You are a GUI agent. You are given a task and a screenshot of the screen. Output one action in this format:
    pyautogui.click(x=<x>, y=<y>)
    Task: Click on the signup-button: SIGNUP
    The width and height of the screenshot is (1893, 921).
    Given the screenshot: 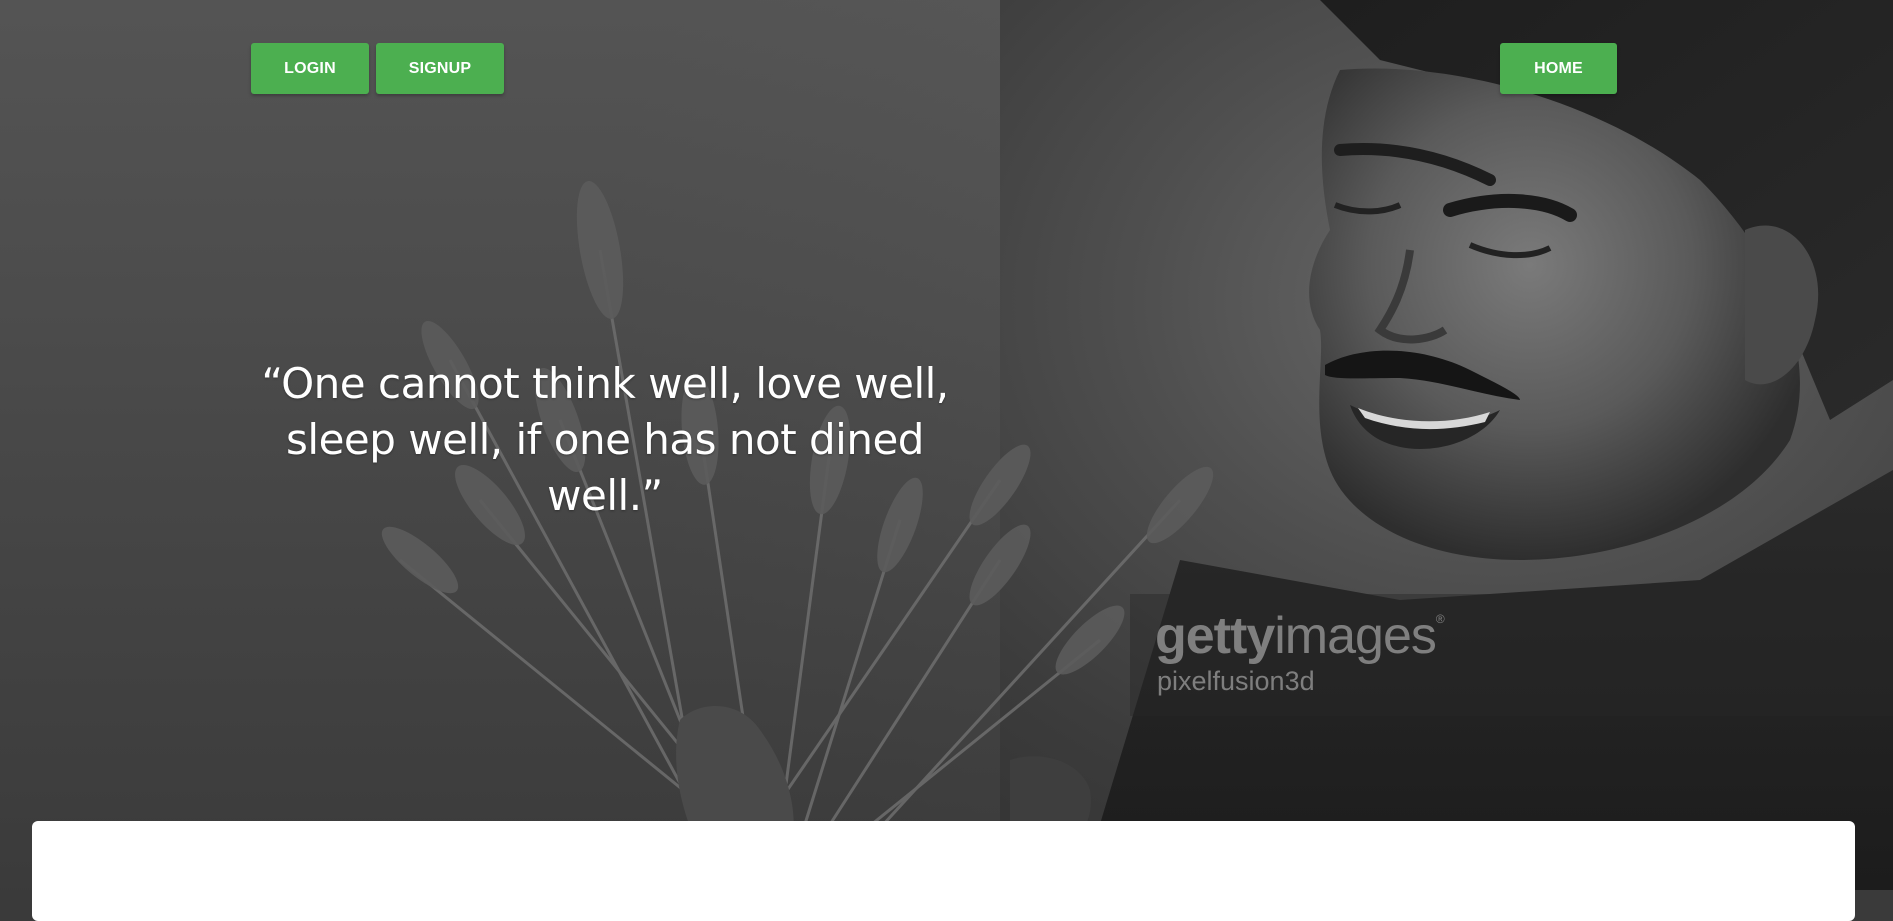 What is the action you would take?
    pyautogui.click(x=440, y=68)
    